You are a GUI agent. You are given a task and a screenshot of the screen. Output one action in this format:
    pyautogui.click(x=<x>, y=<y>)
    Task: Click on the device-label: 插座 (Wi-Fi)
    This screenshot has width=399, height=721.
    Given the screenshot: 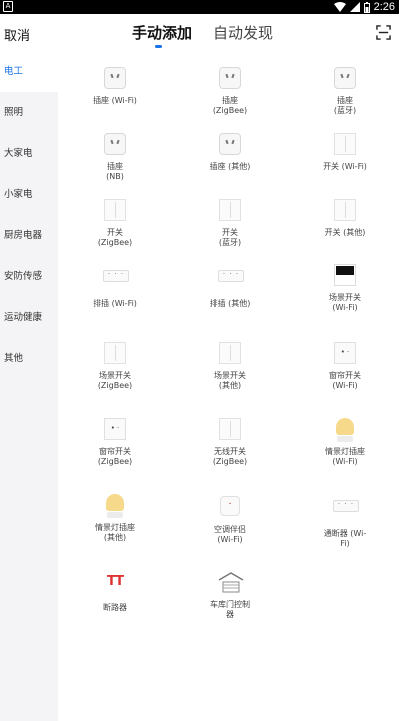 What is the action you would take?
    pyautogui.click(x=115, y=100)
    